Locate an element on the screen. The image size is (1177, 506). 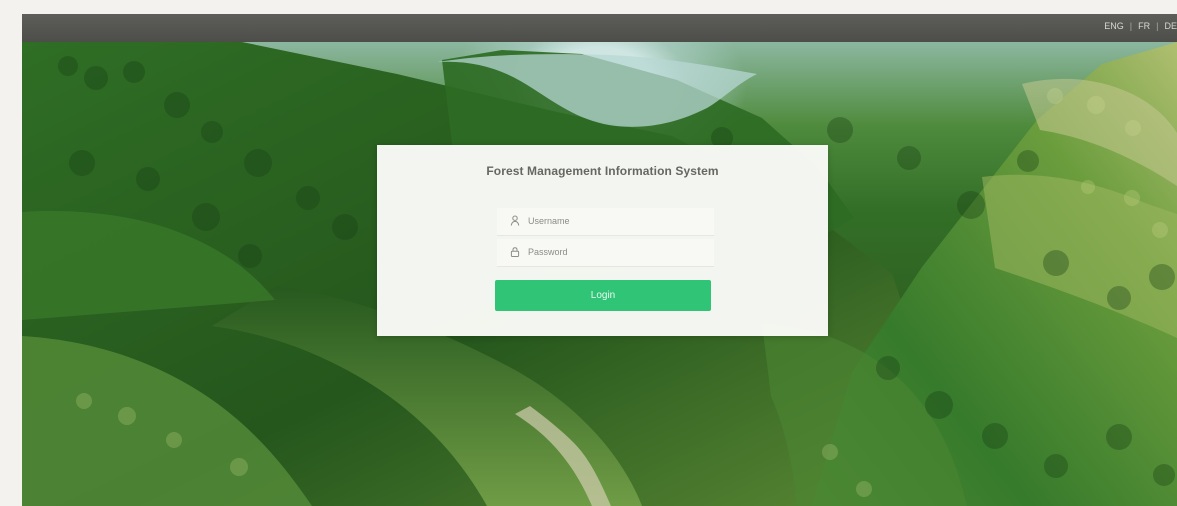
password-field is located at coordinates (605, 253).